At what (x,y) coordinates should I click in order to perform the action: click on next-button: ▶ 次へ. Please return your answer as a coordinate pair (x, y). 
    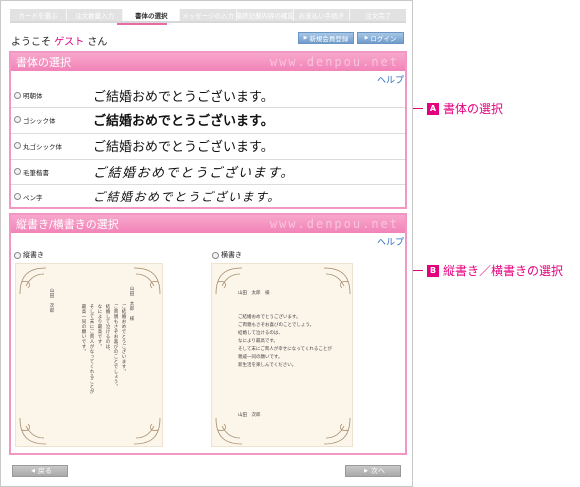
    Looking at the image, I should click on (373, 471).